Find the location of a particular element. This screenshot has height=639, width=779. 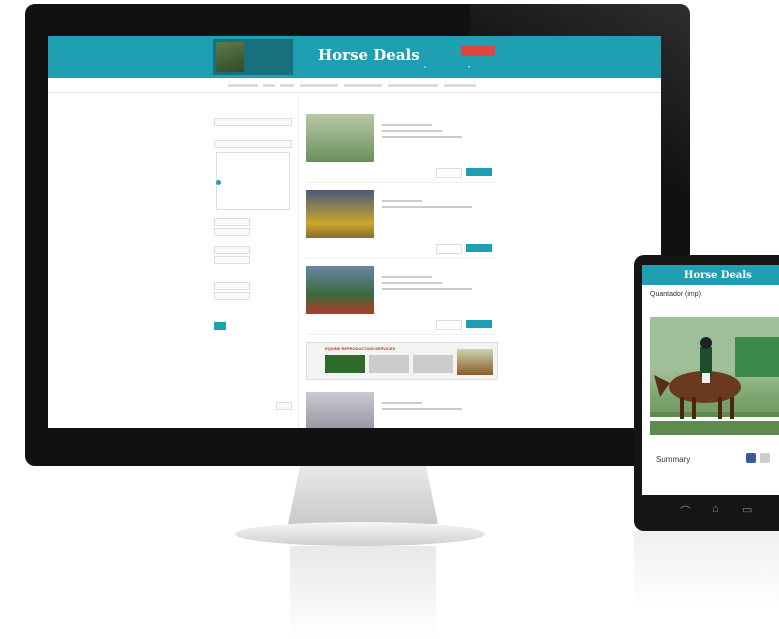

user-icon: ● is located at coordinates (425, 67).